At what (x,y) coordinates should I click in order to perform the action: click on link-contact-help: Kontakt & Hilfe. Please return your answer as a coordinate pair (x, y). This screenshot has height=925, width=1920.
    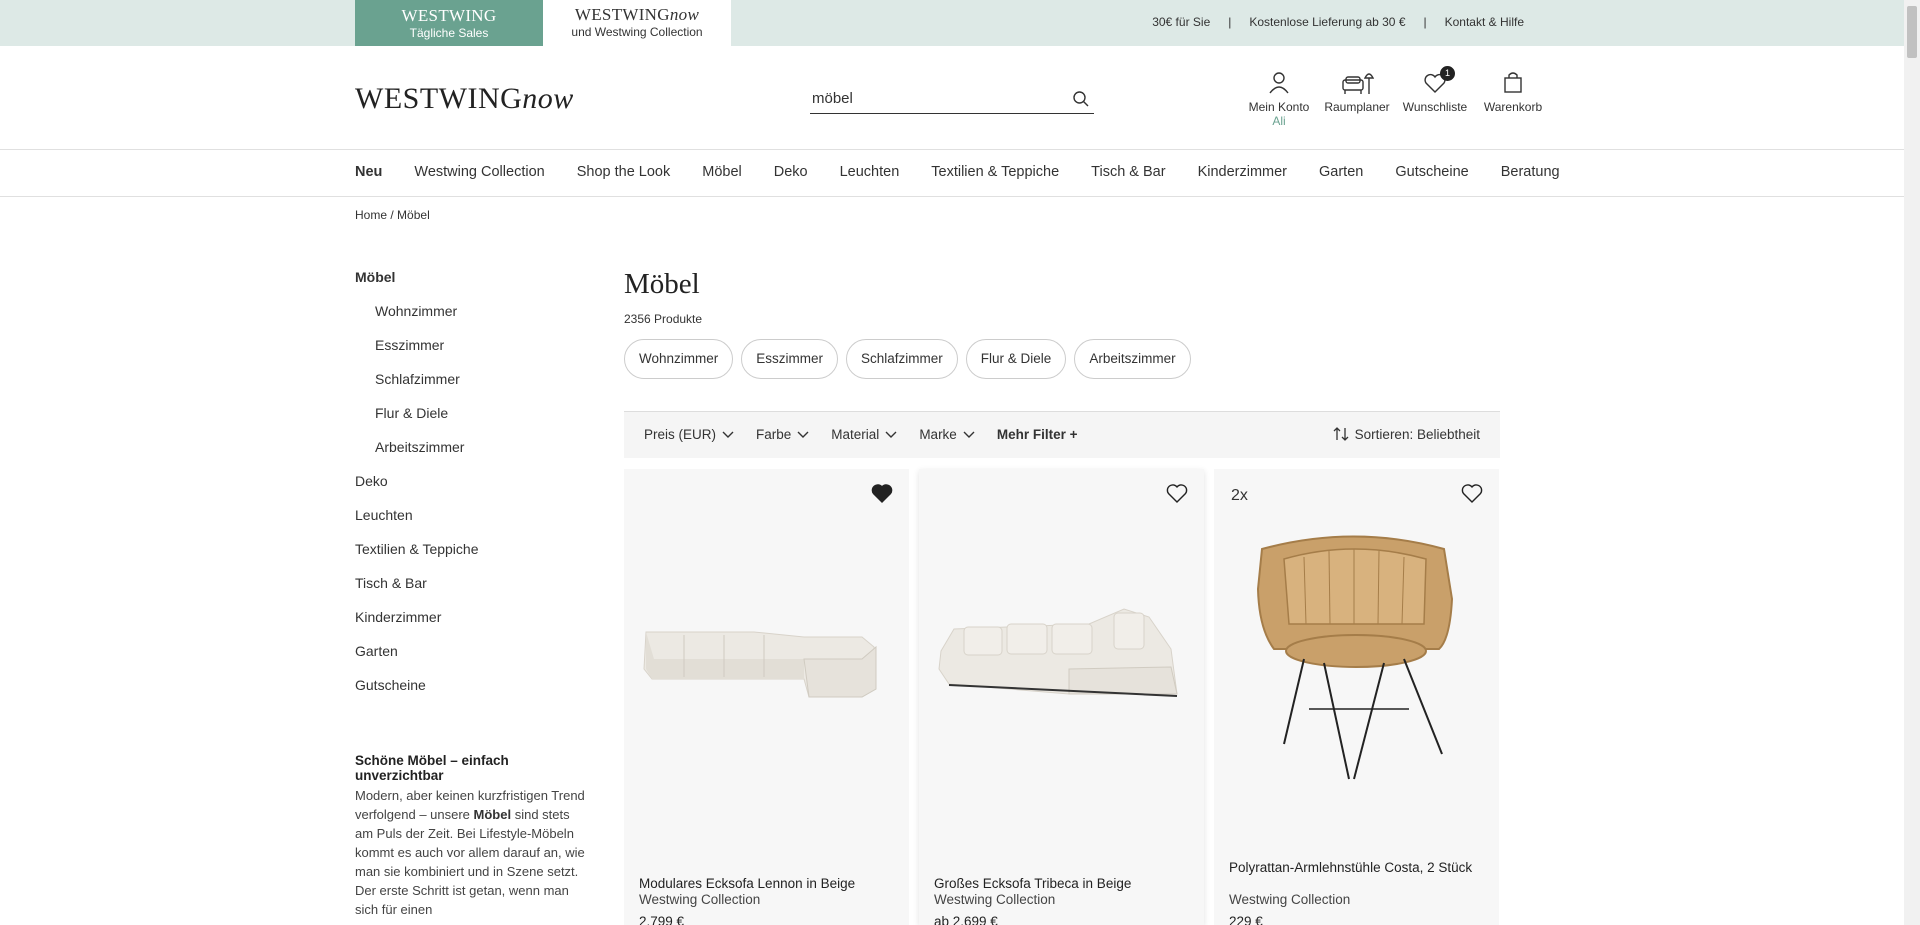
    Looking at the image, I should click on (1484, 22).